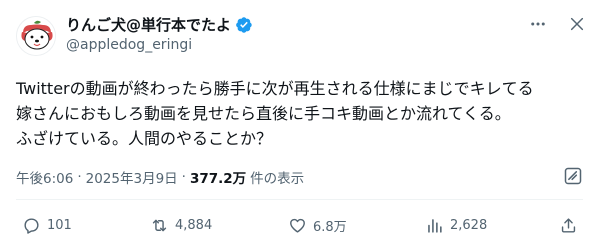  Describe the element at coordinates (31, 225) in the screenshot. I see `reply-icon` at that location.